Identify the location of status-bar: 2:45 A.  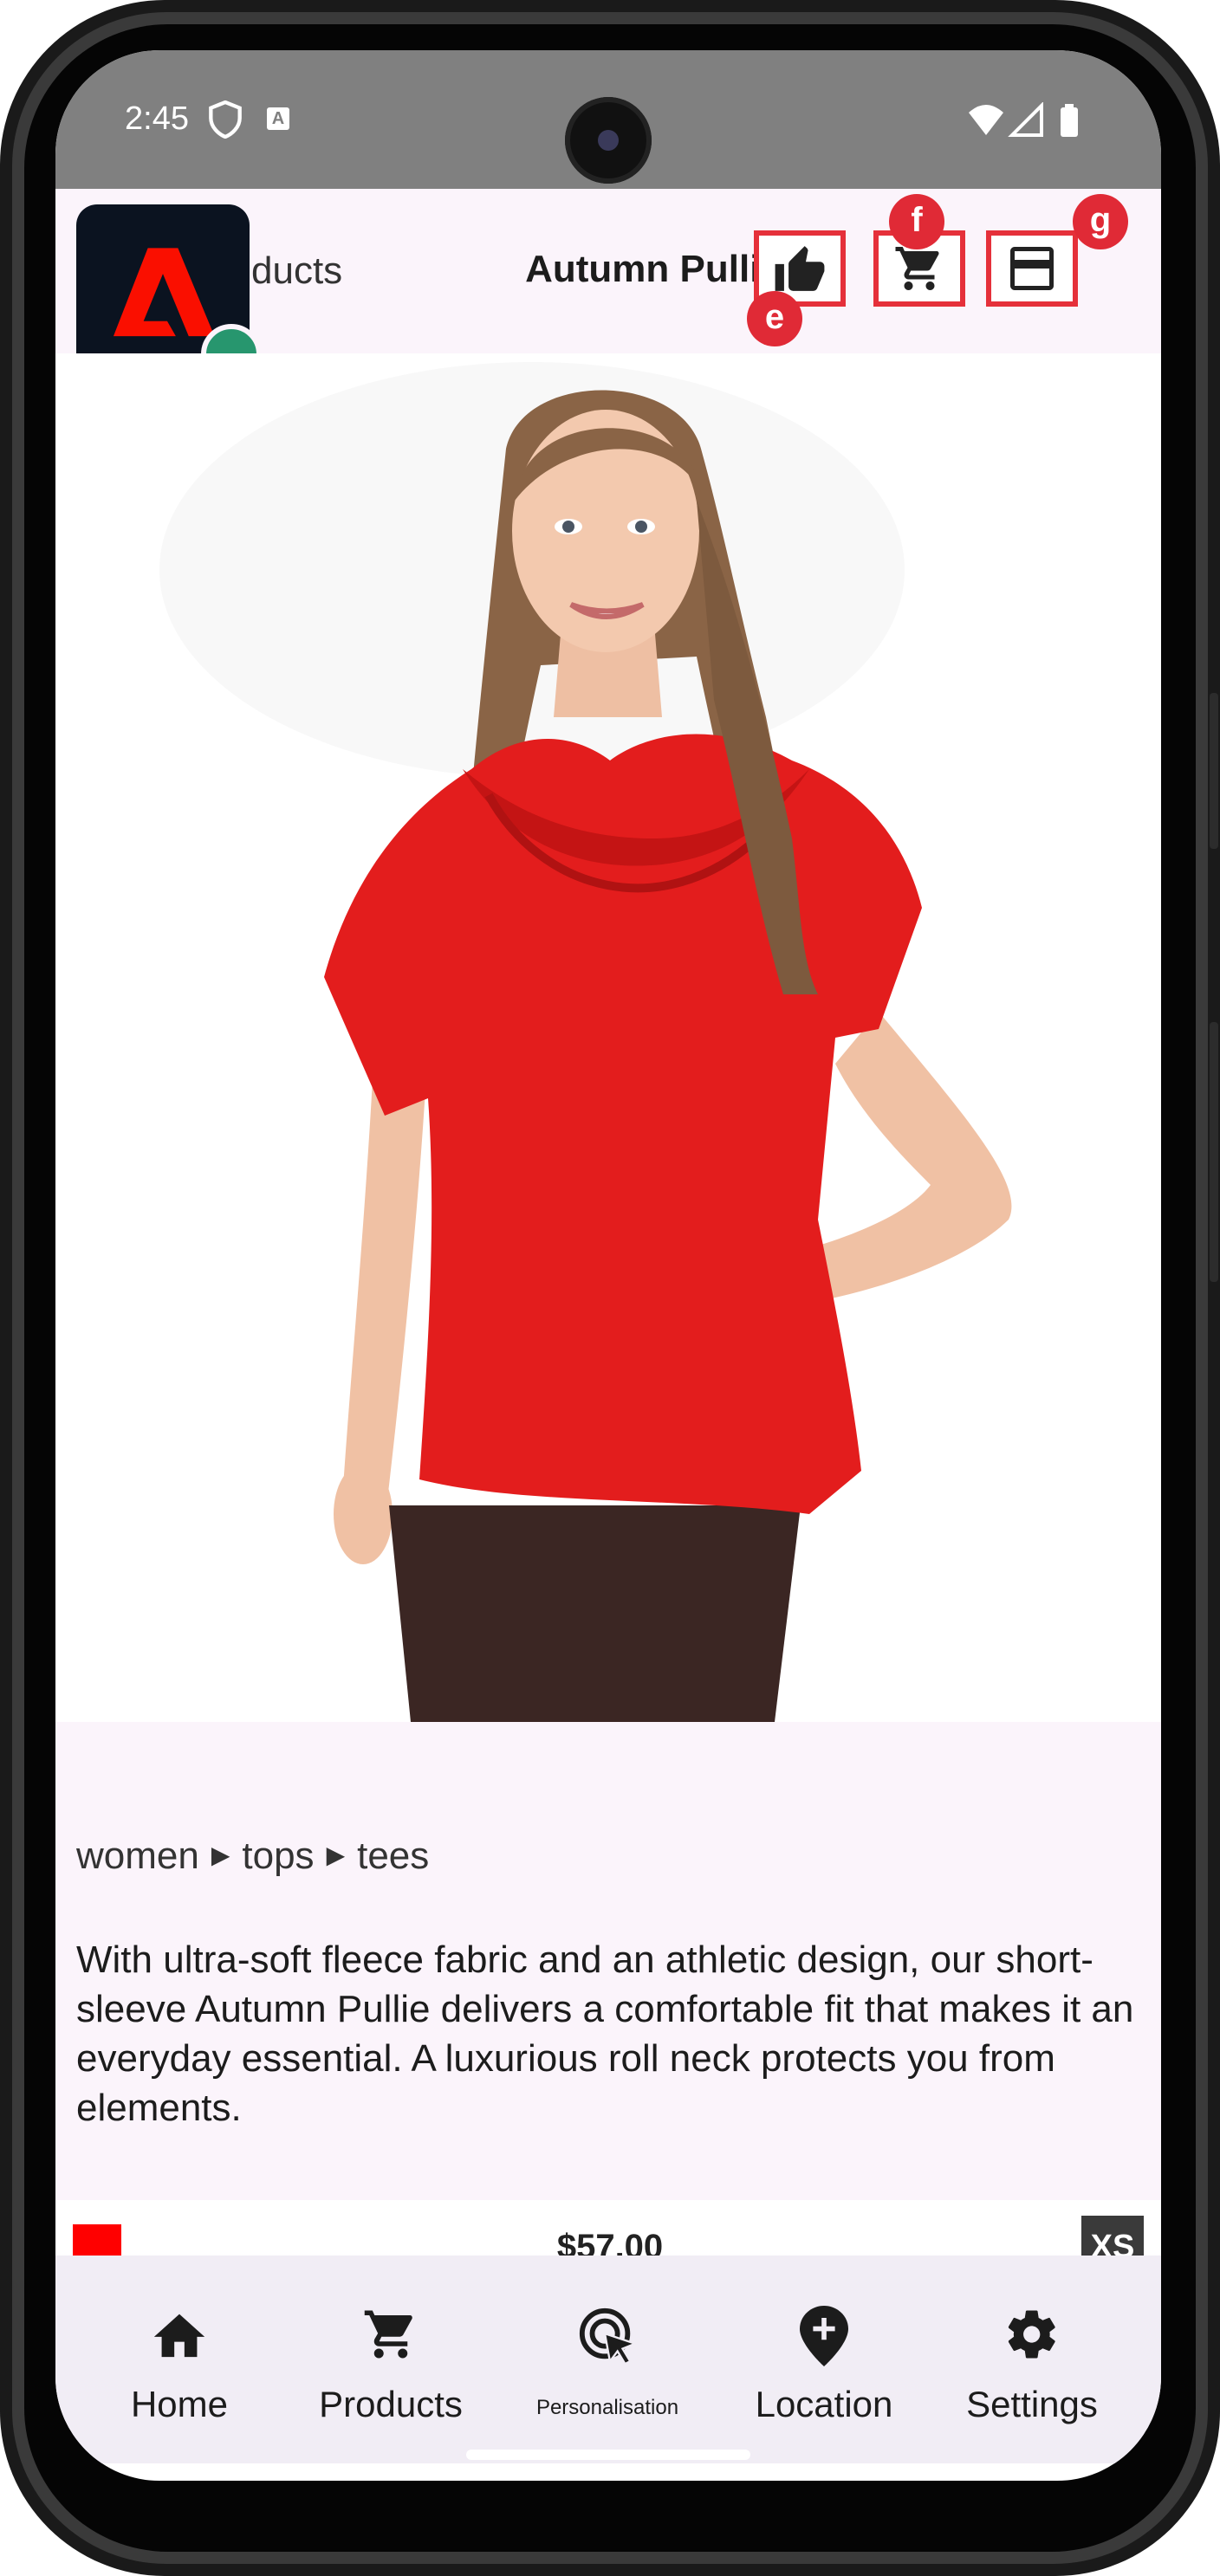
(608, 119).